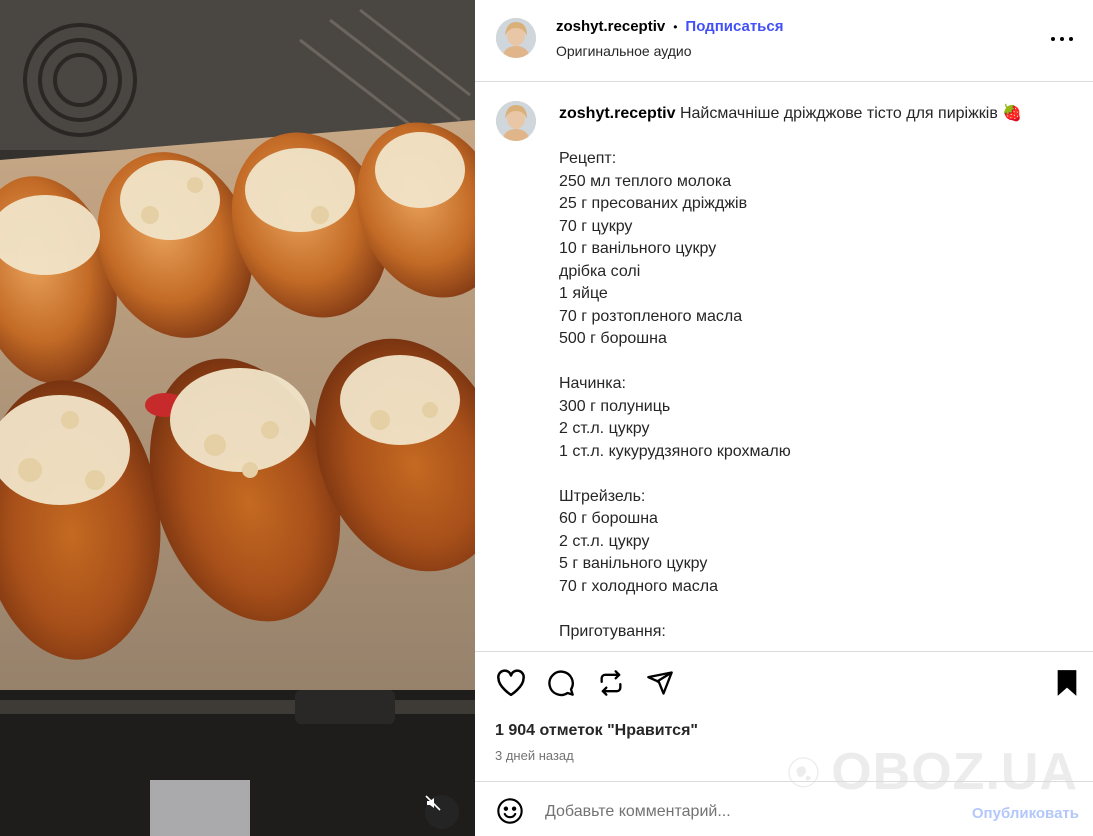 The width and height of the screenshot is (1093, 836). I want to click on emoji-button, so click(510, 813).